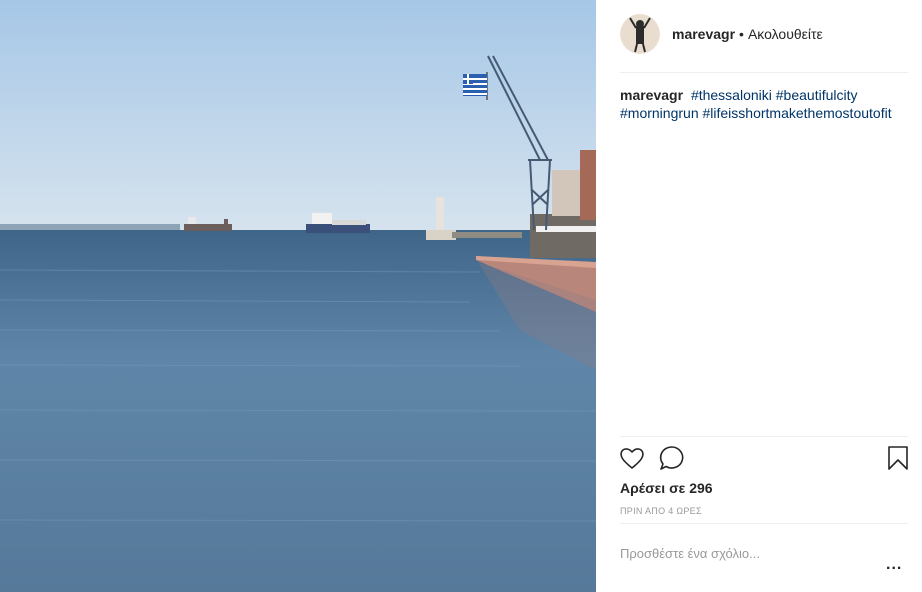  What do you see at coordinates (764, 523) in the screenshot?
I see `comment-divider` at bounding box center [764, 523].